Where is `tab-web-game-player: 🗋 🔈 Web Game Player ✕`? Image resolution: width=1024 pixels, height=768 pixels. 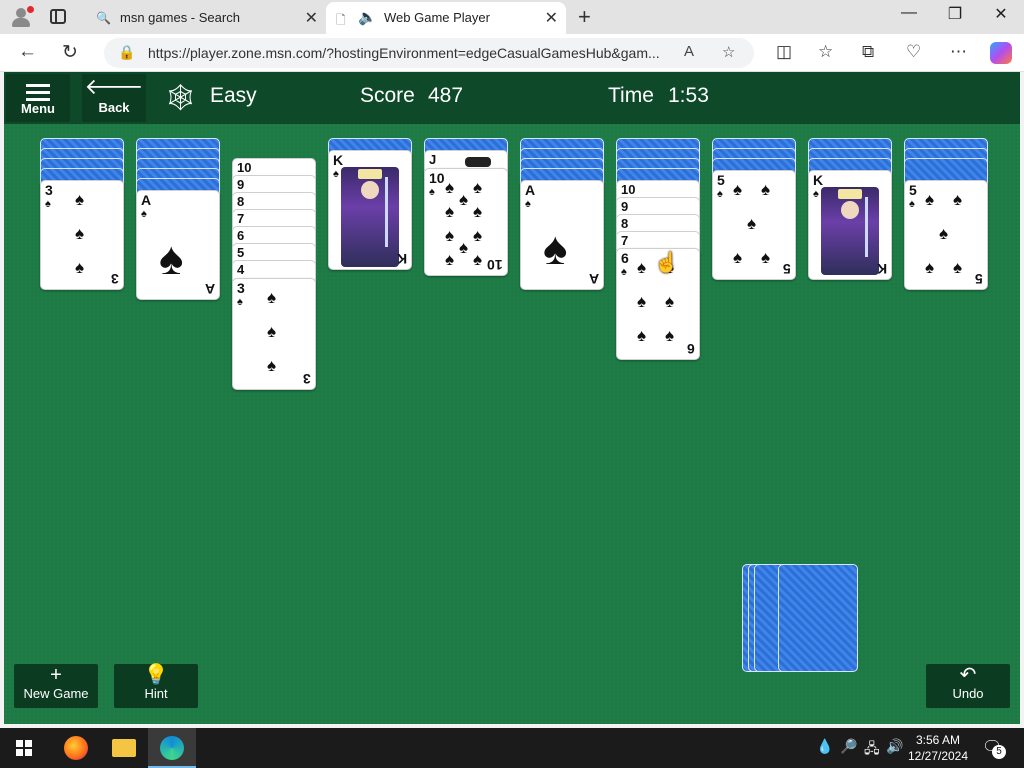
tab-web-game-player: 🗋 🔈 Web Game Player ✕ is located at coordinates (446, 18).